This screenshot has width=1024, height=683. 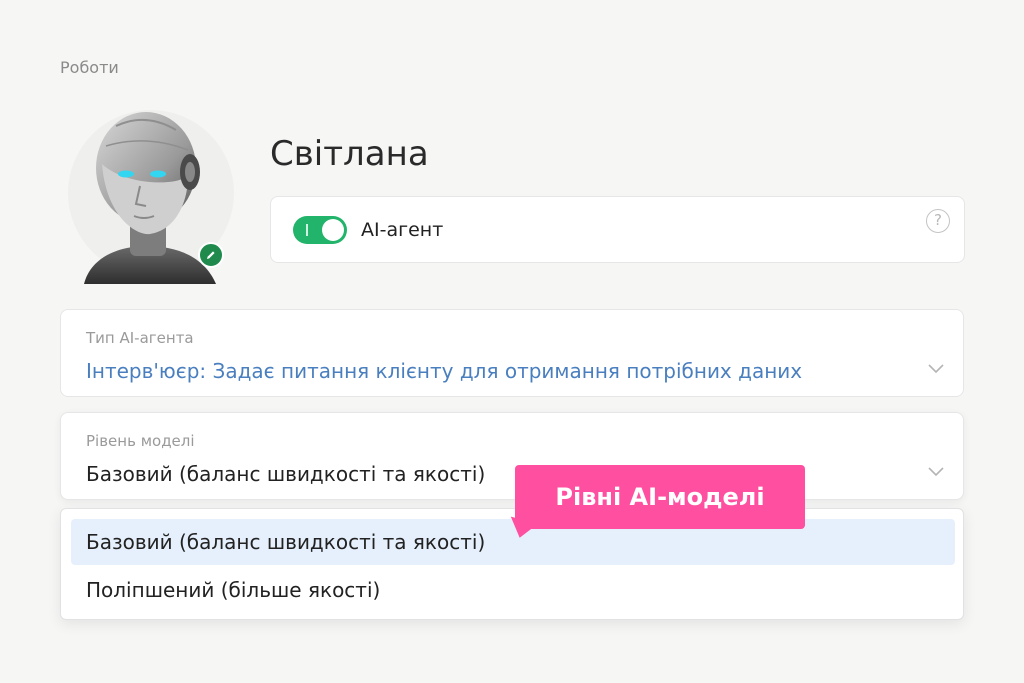 What do you see at coordinates (617, 229) in the screenshot?
I see `ai-agent-card: AI-агент ?` at bounding box center [617, 229].